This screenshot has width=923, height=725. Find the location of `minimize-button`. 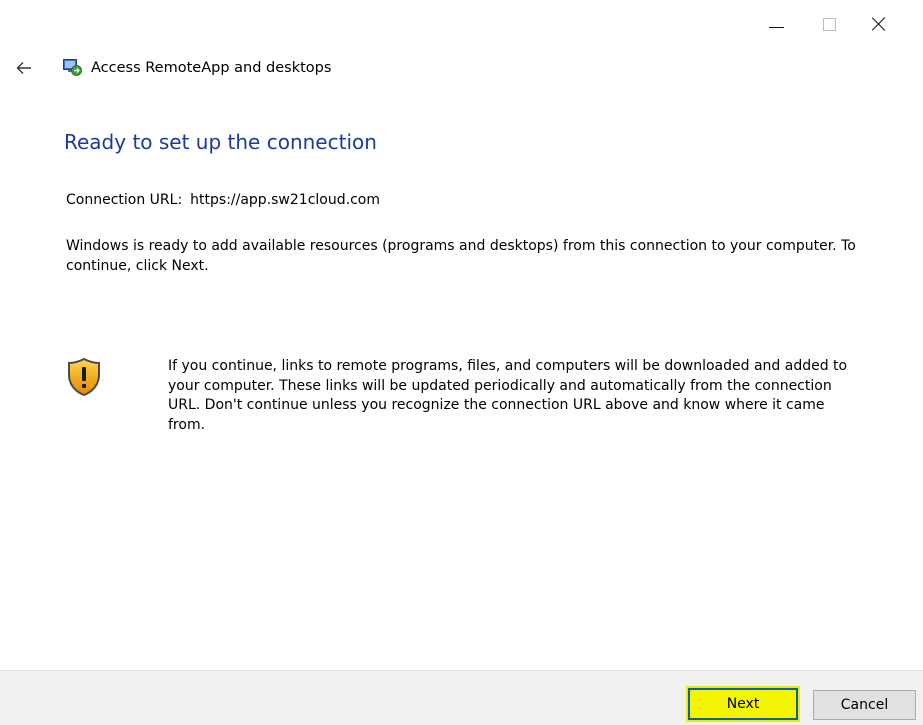

minimize-button is located at coordinates (776, 24).